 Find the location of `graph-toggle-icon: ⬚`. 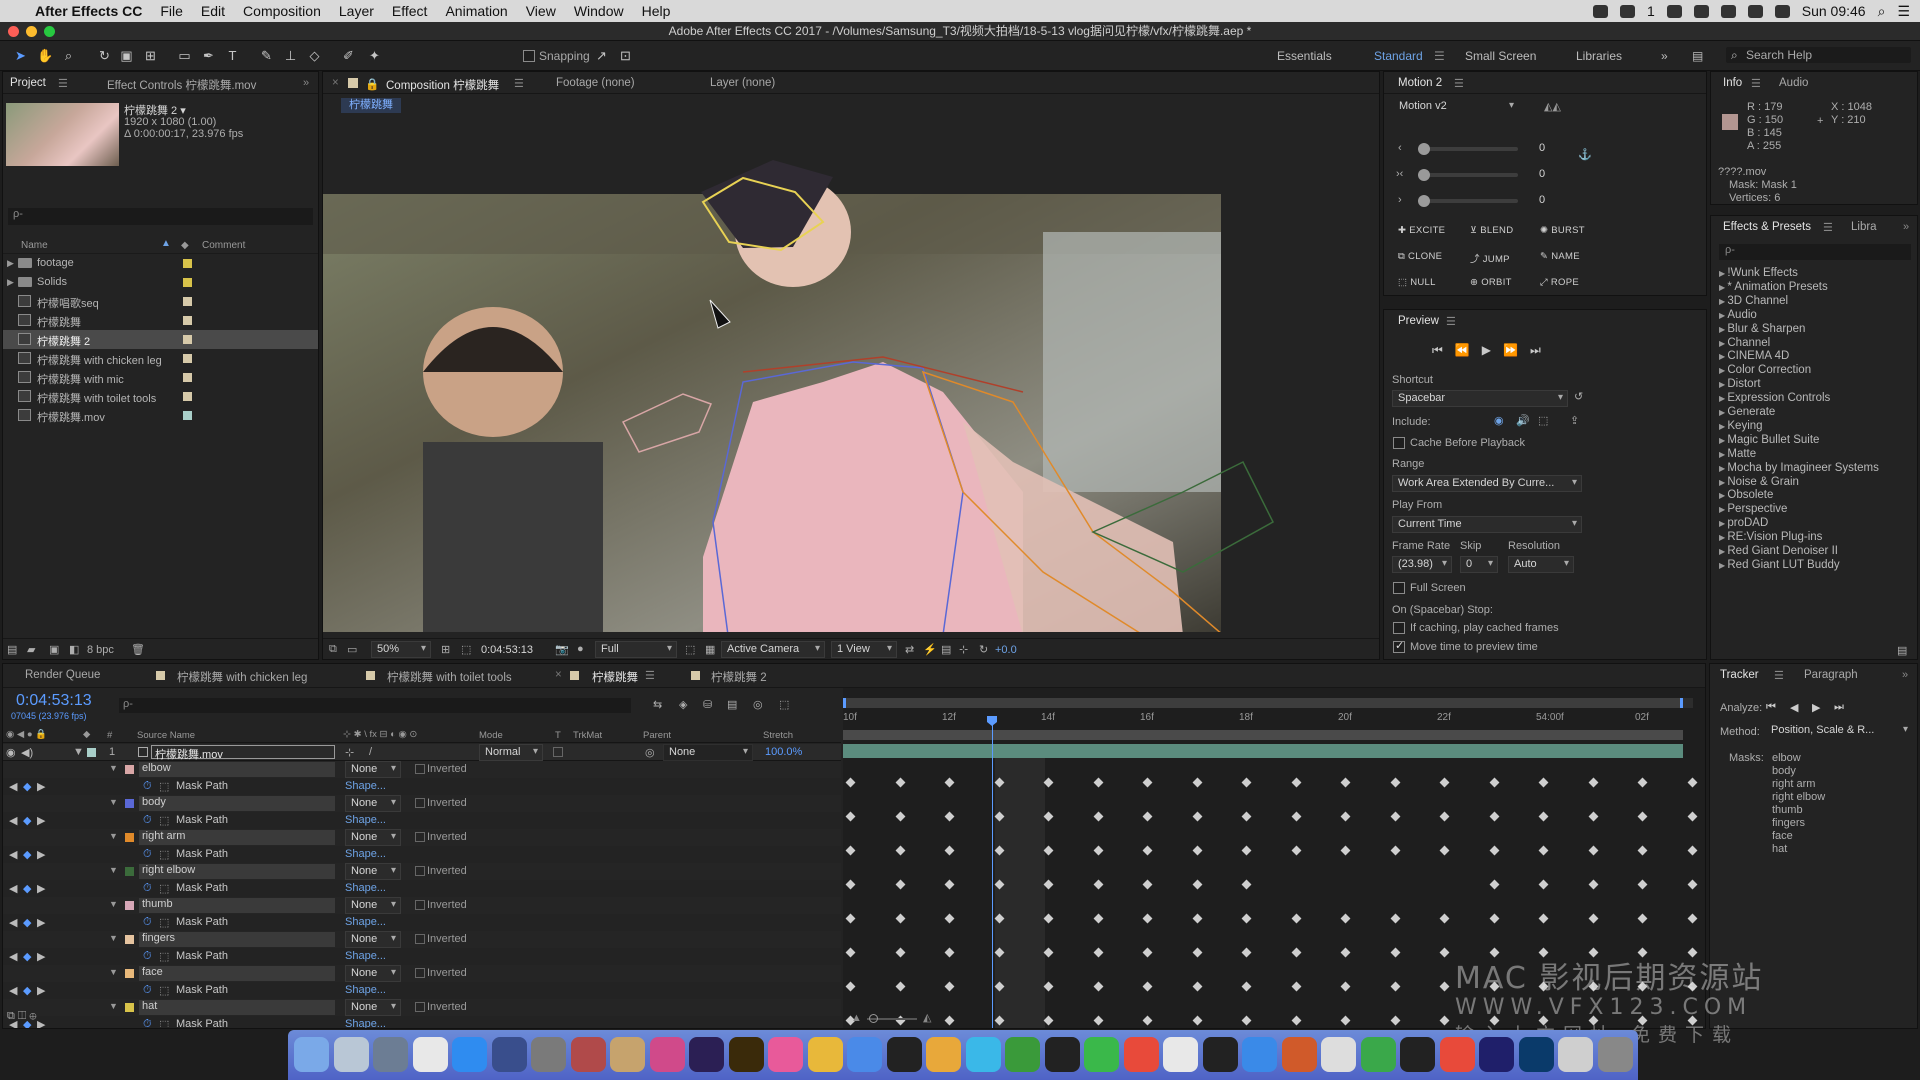

graph-toggle-icon: ⬚ is located at coordinates (164, 854).